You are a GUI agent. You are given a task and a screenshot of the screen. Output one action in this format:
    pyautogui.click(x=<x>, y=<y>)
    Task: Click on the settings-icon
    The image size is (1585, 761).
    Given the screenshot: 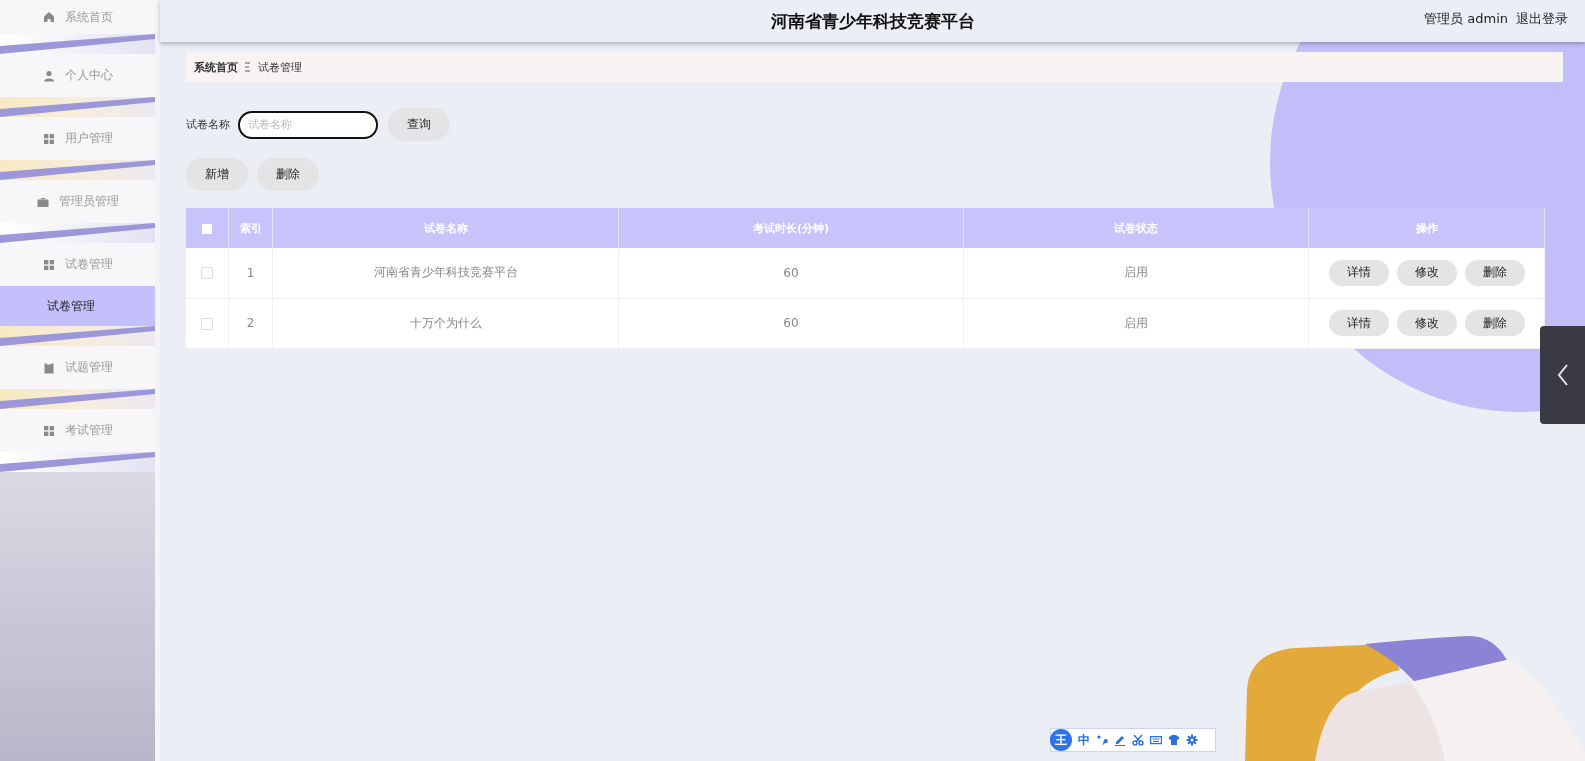 What is the action you would take?
    pyautogui.click(x=1192, y=740)
    